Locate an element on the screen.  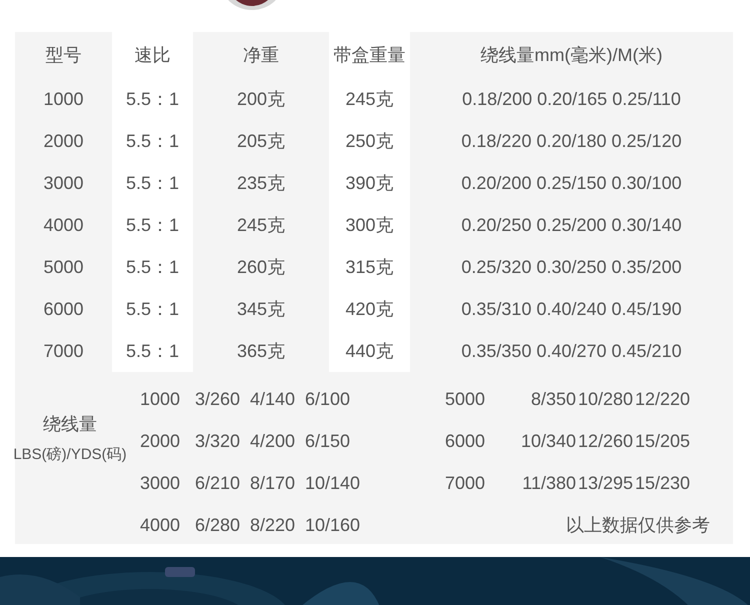
table-cell-text: 6/210 is located at coordinates (218, 483).